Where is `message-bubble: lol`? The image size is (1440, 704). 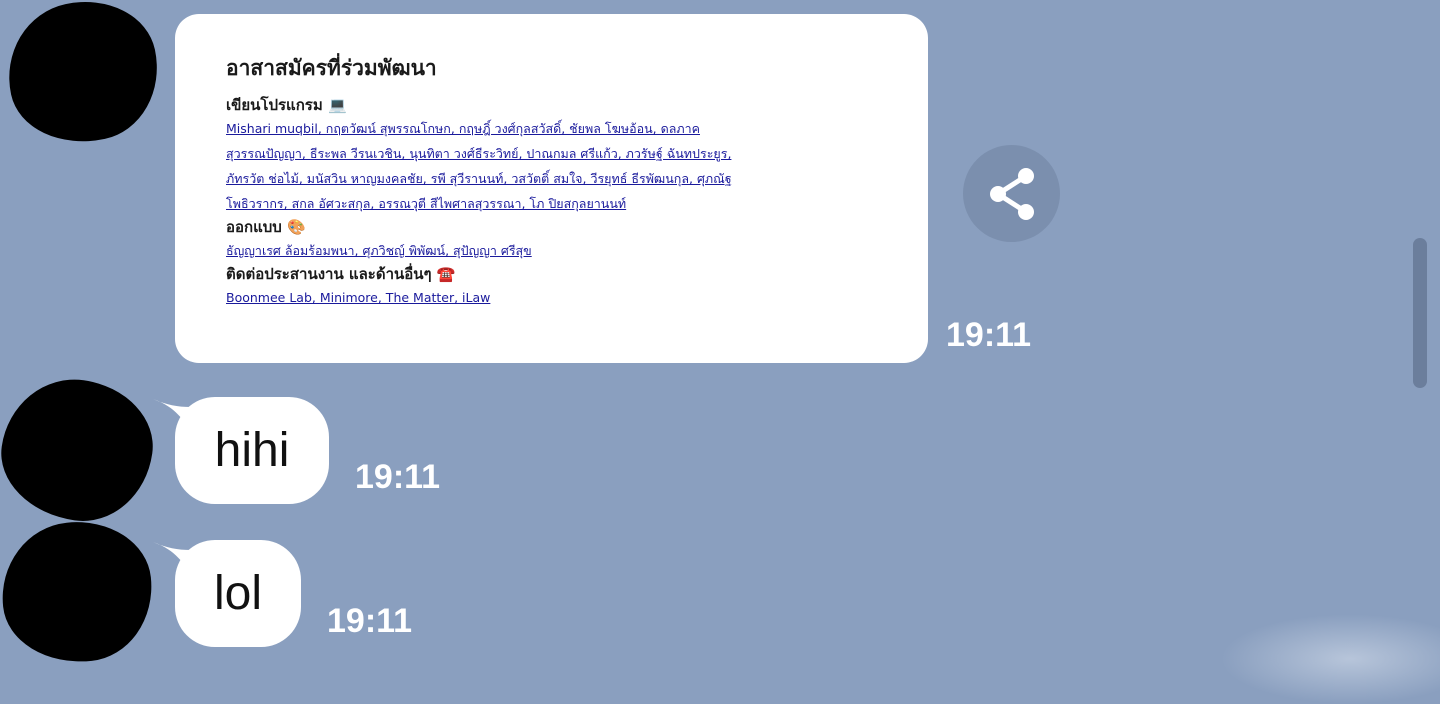
message-bubble: lol is located at coordinates (238, 593).